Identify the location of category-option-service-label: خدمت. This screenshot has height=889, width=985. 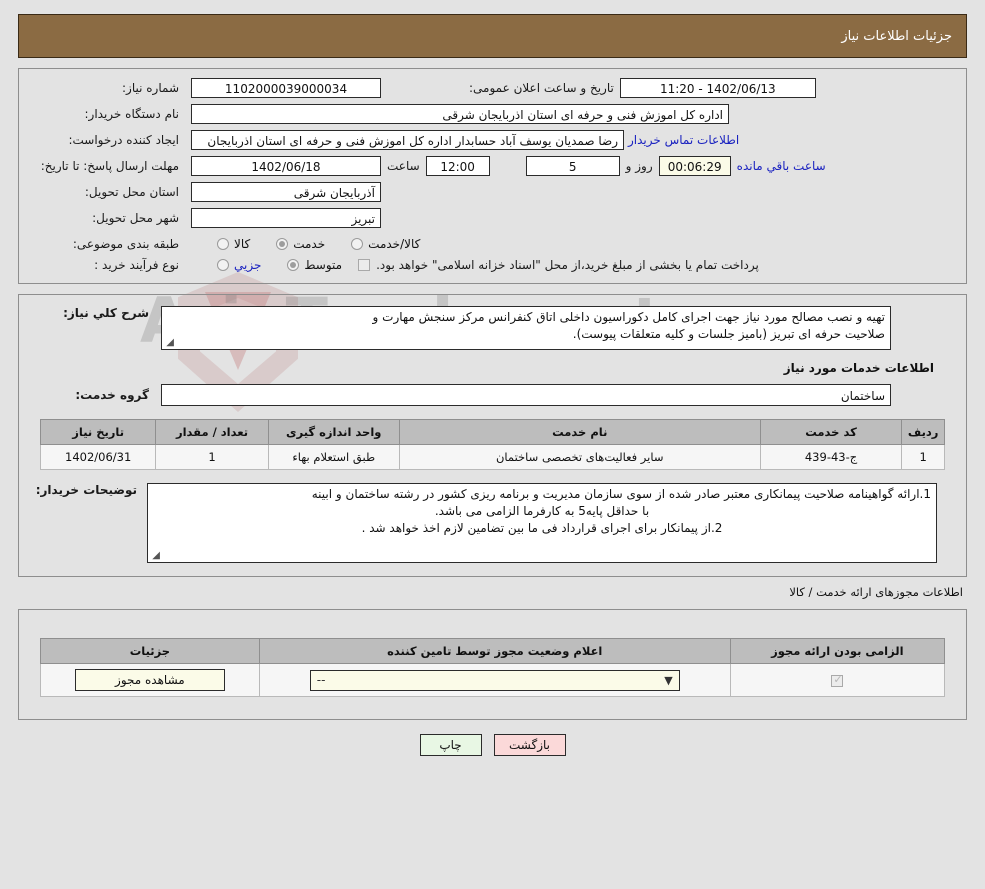
(309, 244).